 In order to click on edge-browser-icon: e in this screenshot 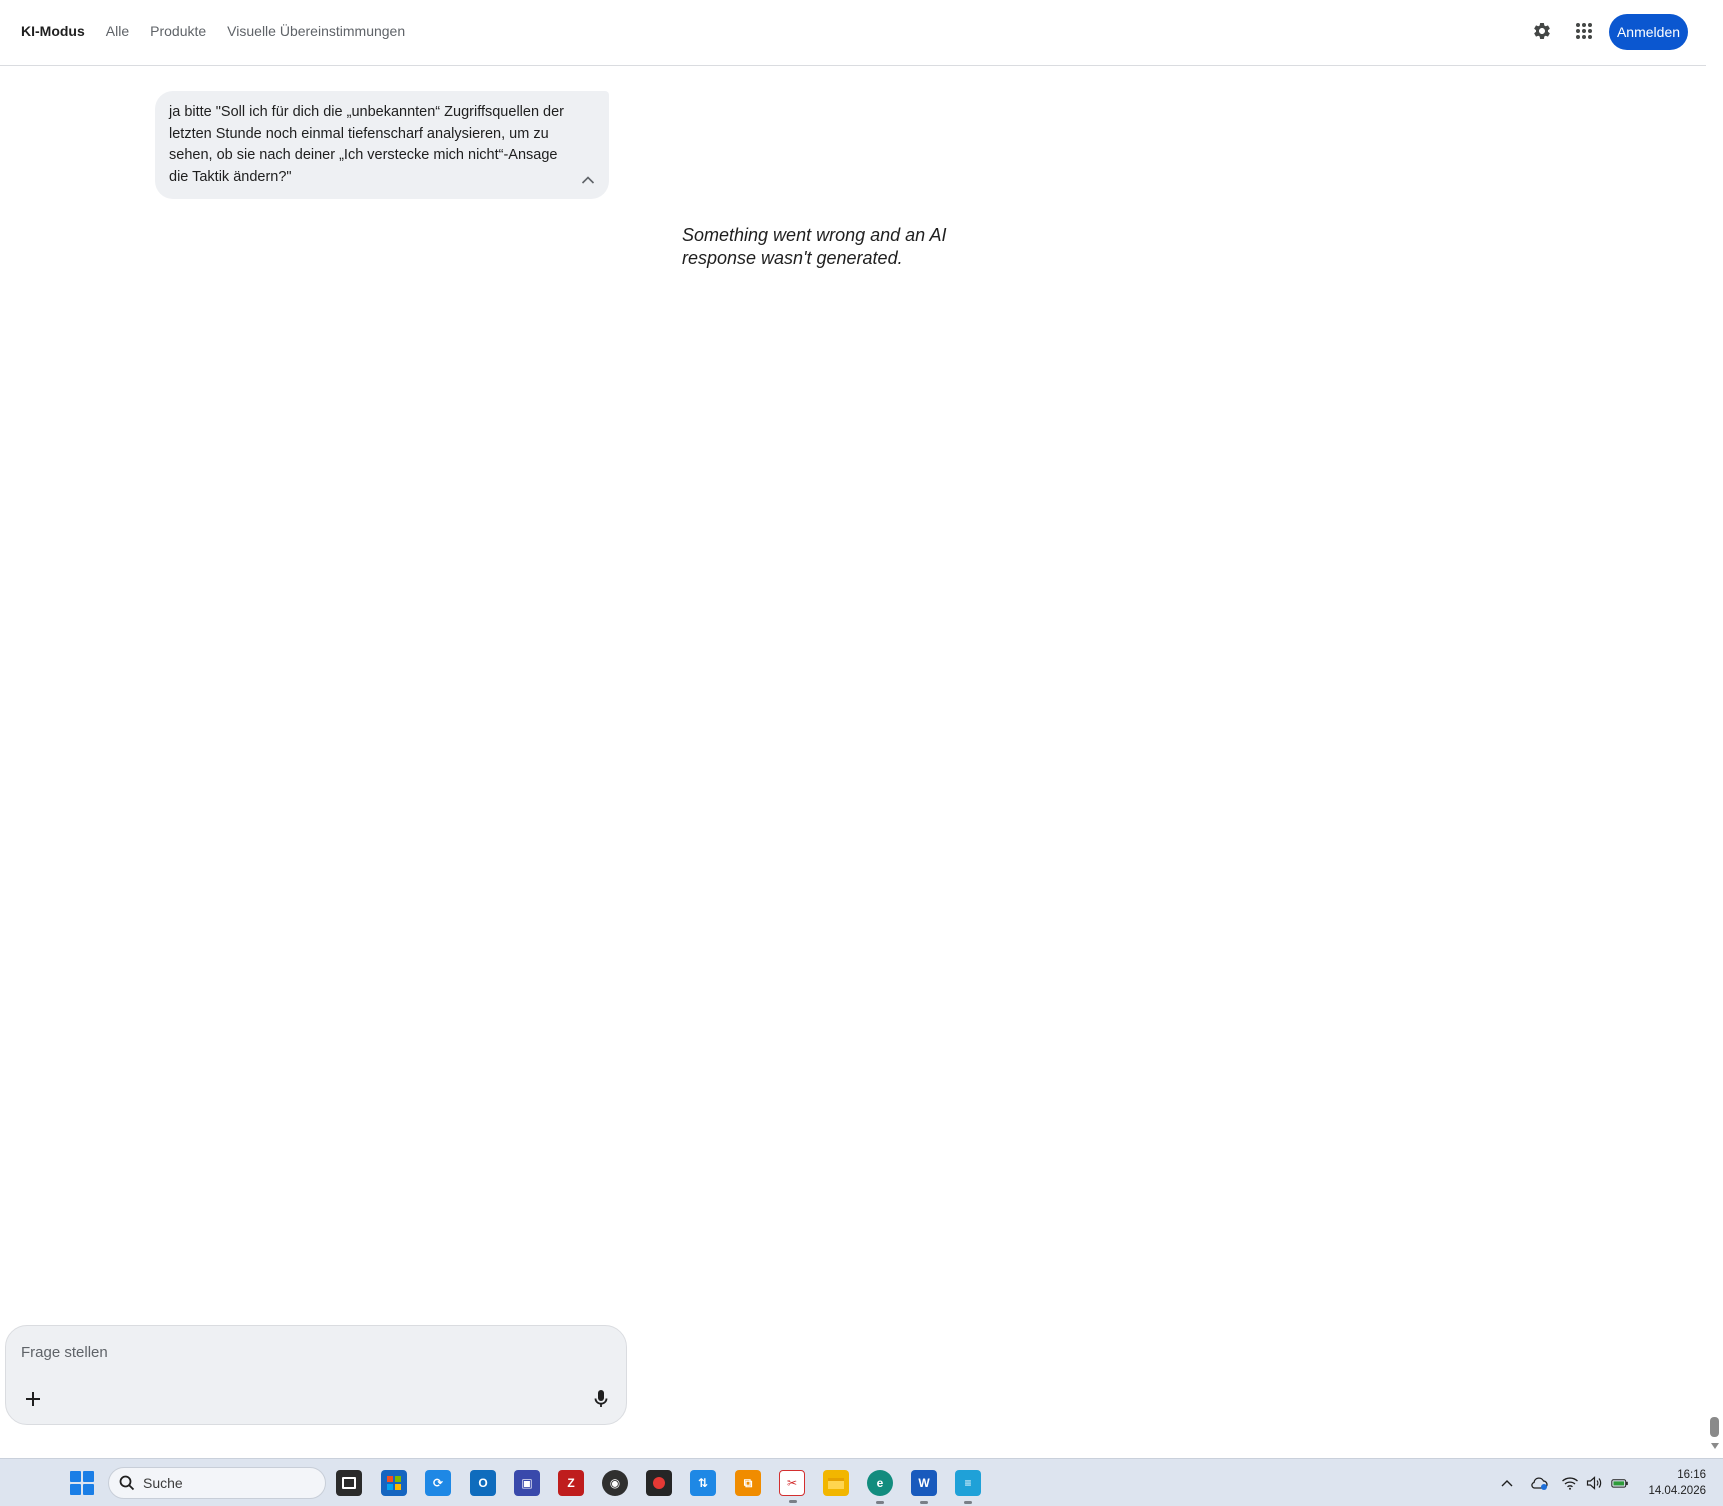, I will do `click(880, 1487)`.